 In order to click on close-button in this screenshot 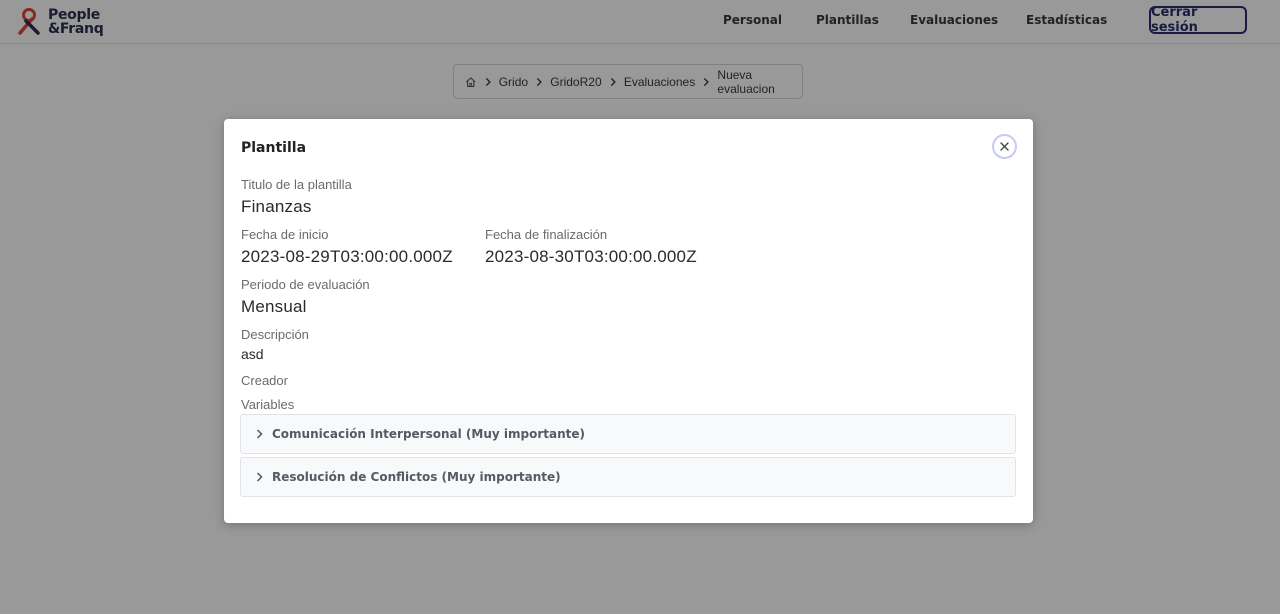, I will do `click(1004, 146)`.